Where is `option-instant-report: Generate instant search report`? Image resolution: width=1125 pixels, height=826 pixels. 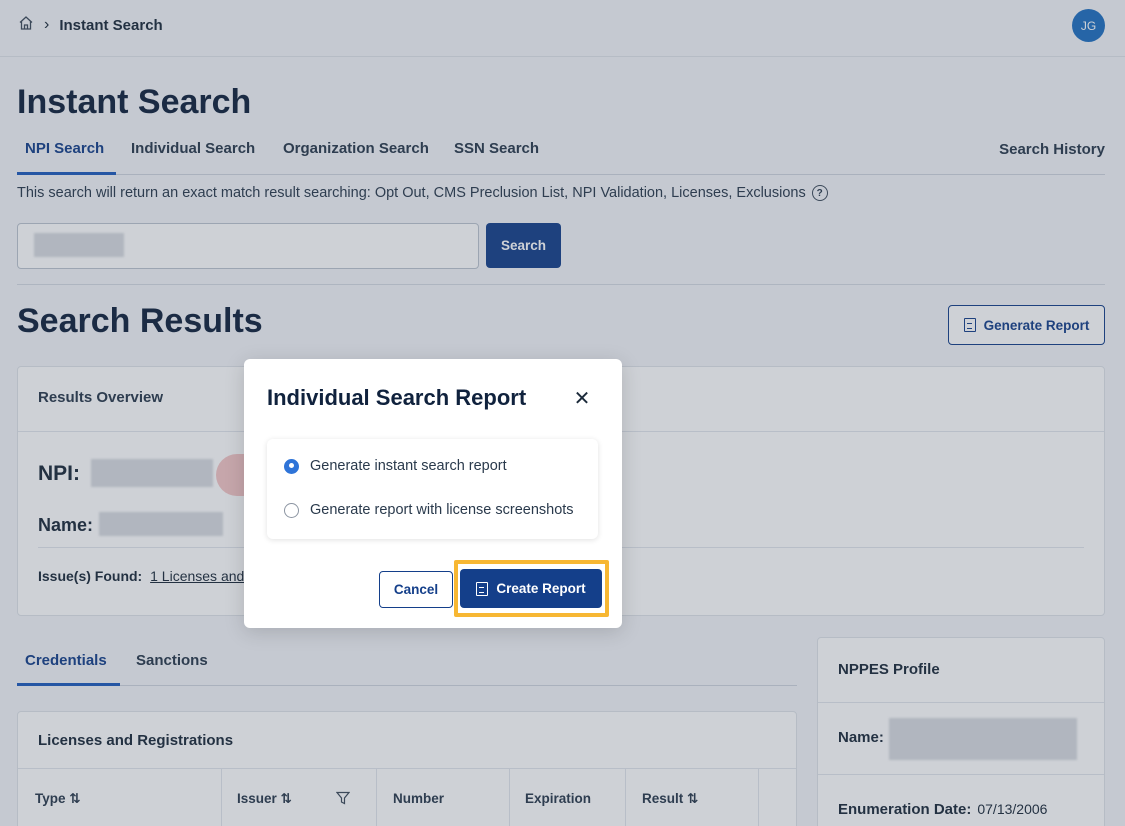
option-instant-report: Generate instant search report is located at coordinates (395, 466).